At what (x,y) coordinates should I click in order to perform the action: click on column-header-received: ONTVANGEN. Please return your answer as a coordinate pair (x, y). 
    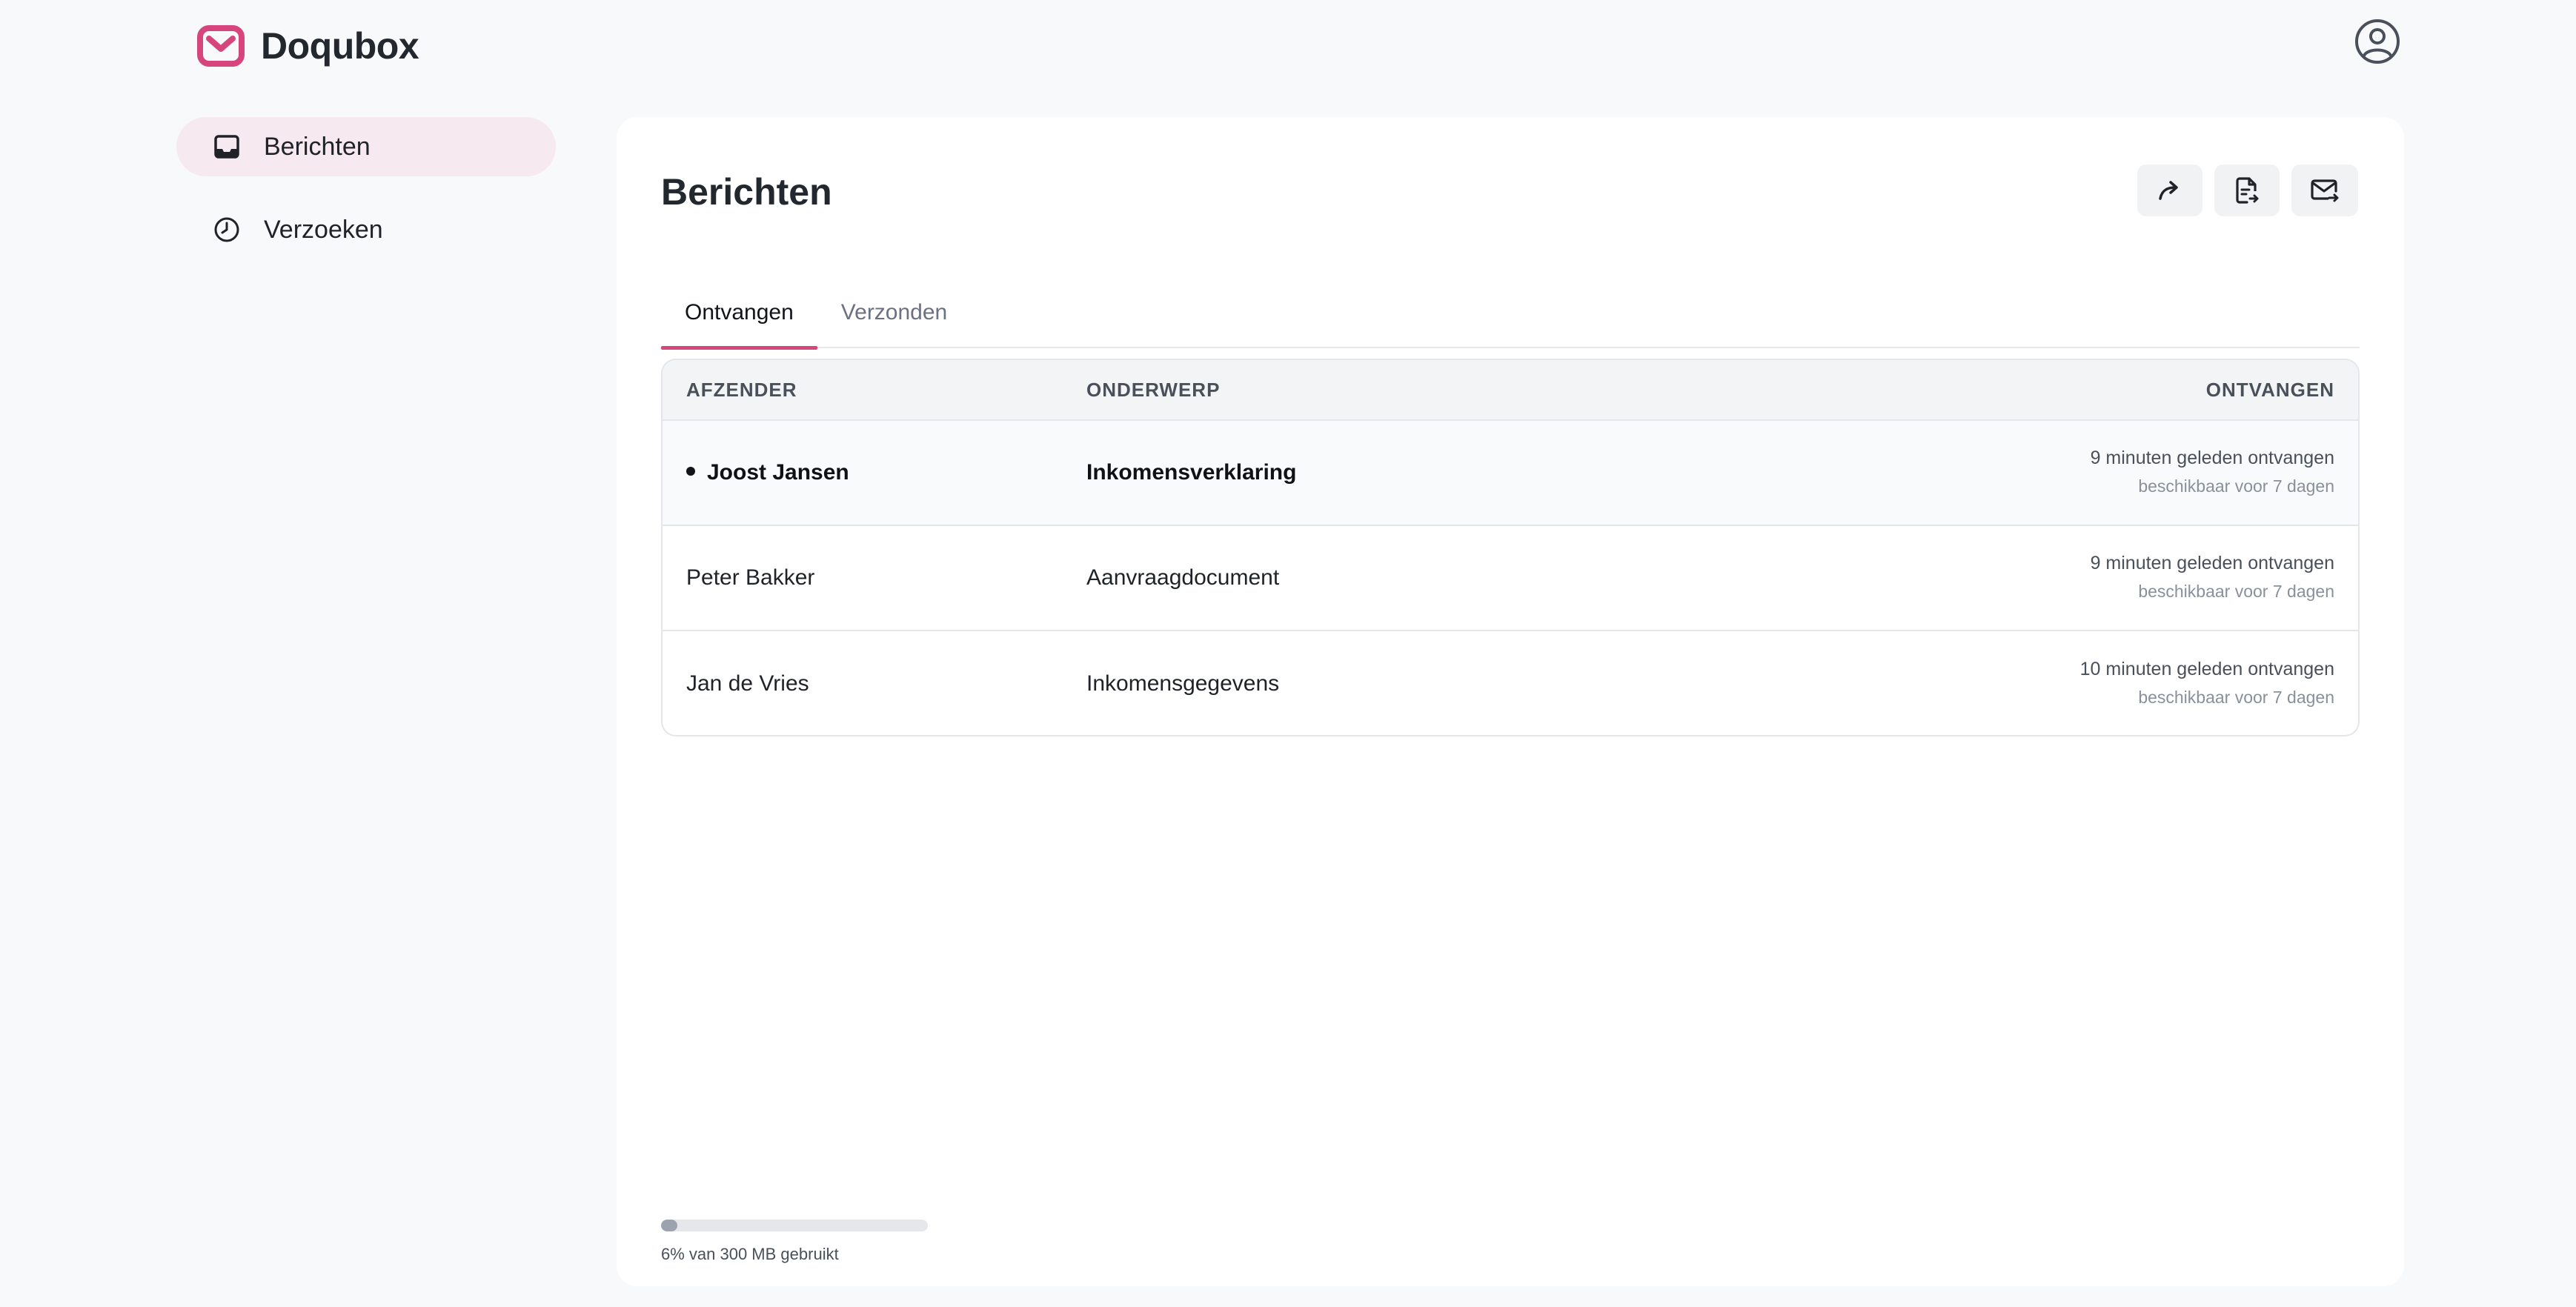
    Looking at the image, I should click on (2098, 390).